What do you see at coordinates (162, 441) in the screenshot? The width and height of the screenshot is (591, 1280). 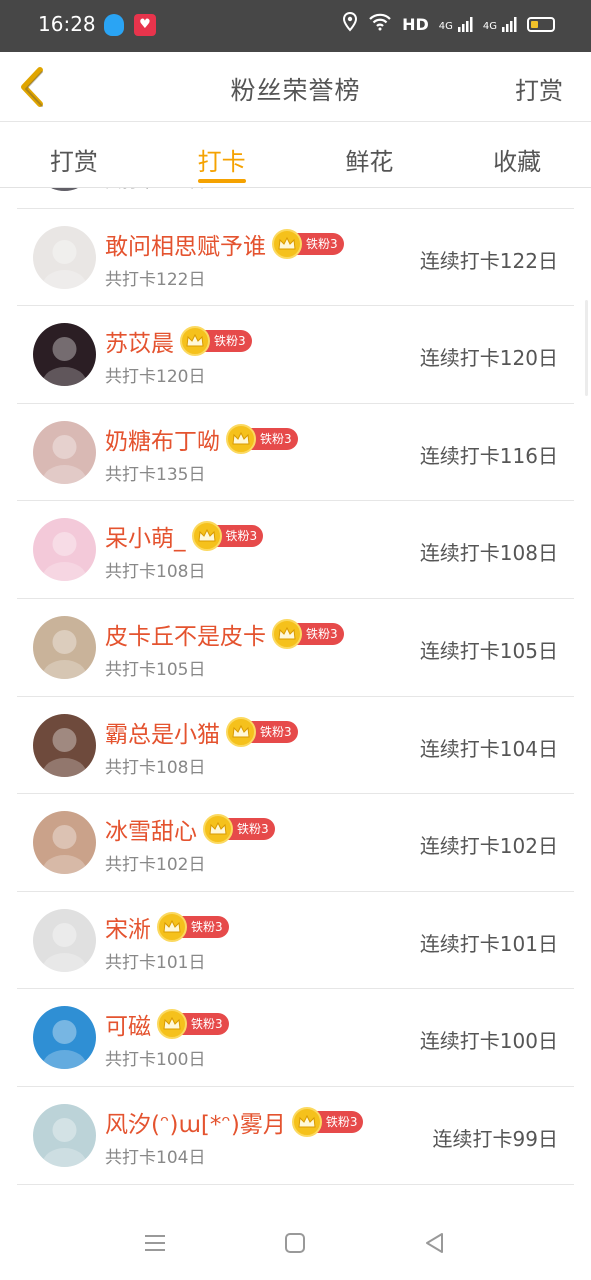 I see `fan-name: 奶糖布丁呦` at bounding box center [162, 441].